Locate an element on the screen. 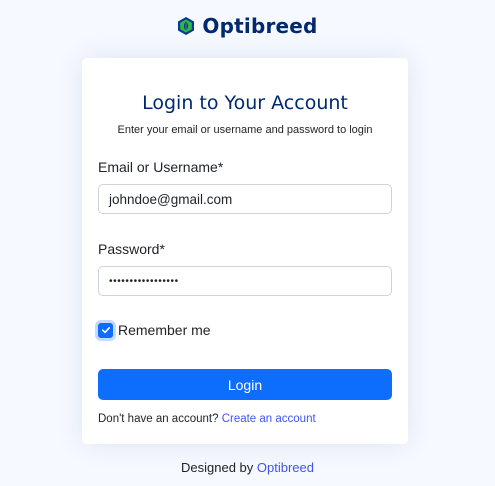 The width and height of the screenshot is (495, 486). remember-me-checkbox is located at coordinates (105, 330).